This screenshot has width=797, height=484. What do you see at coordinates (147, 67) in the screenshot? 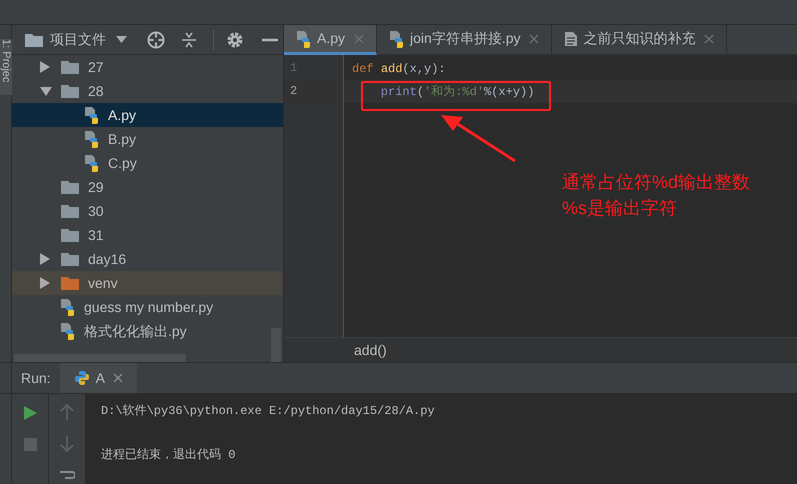
I see `tree-item: 27` at bounding box center [147, 67].